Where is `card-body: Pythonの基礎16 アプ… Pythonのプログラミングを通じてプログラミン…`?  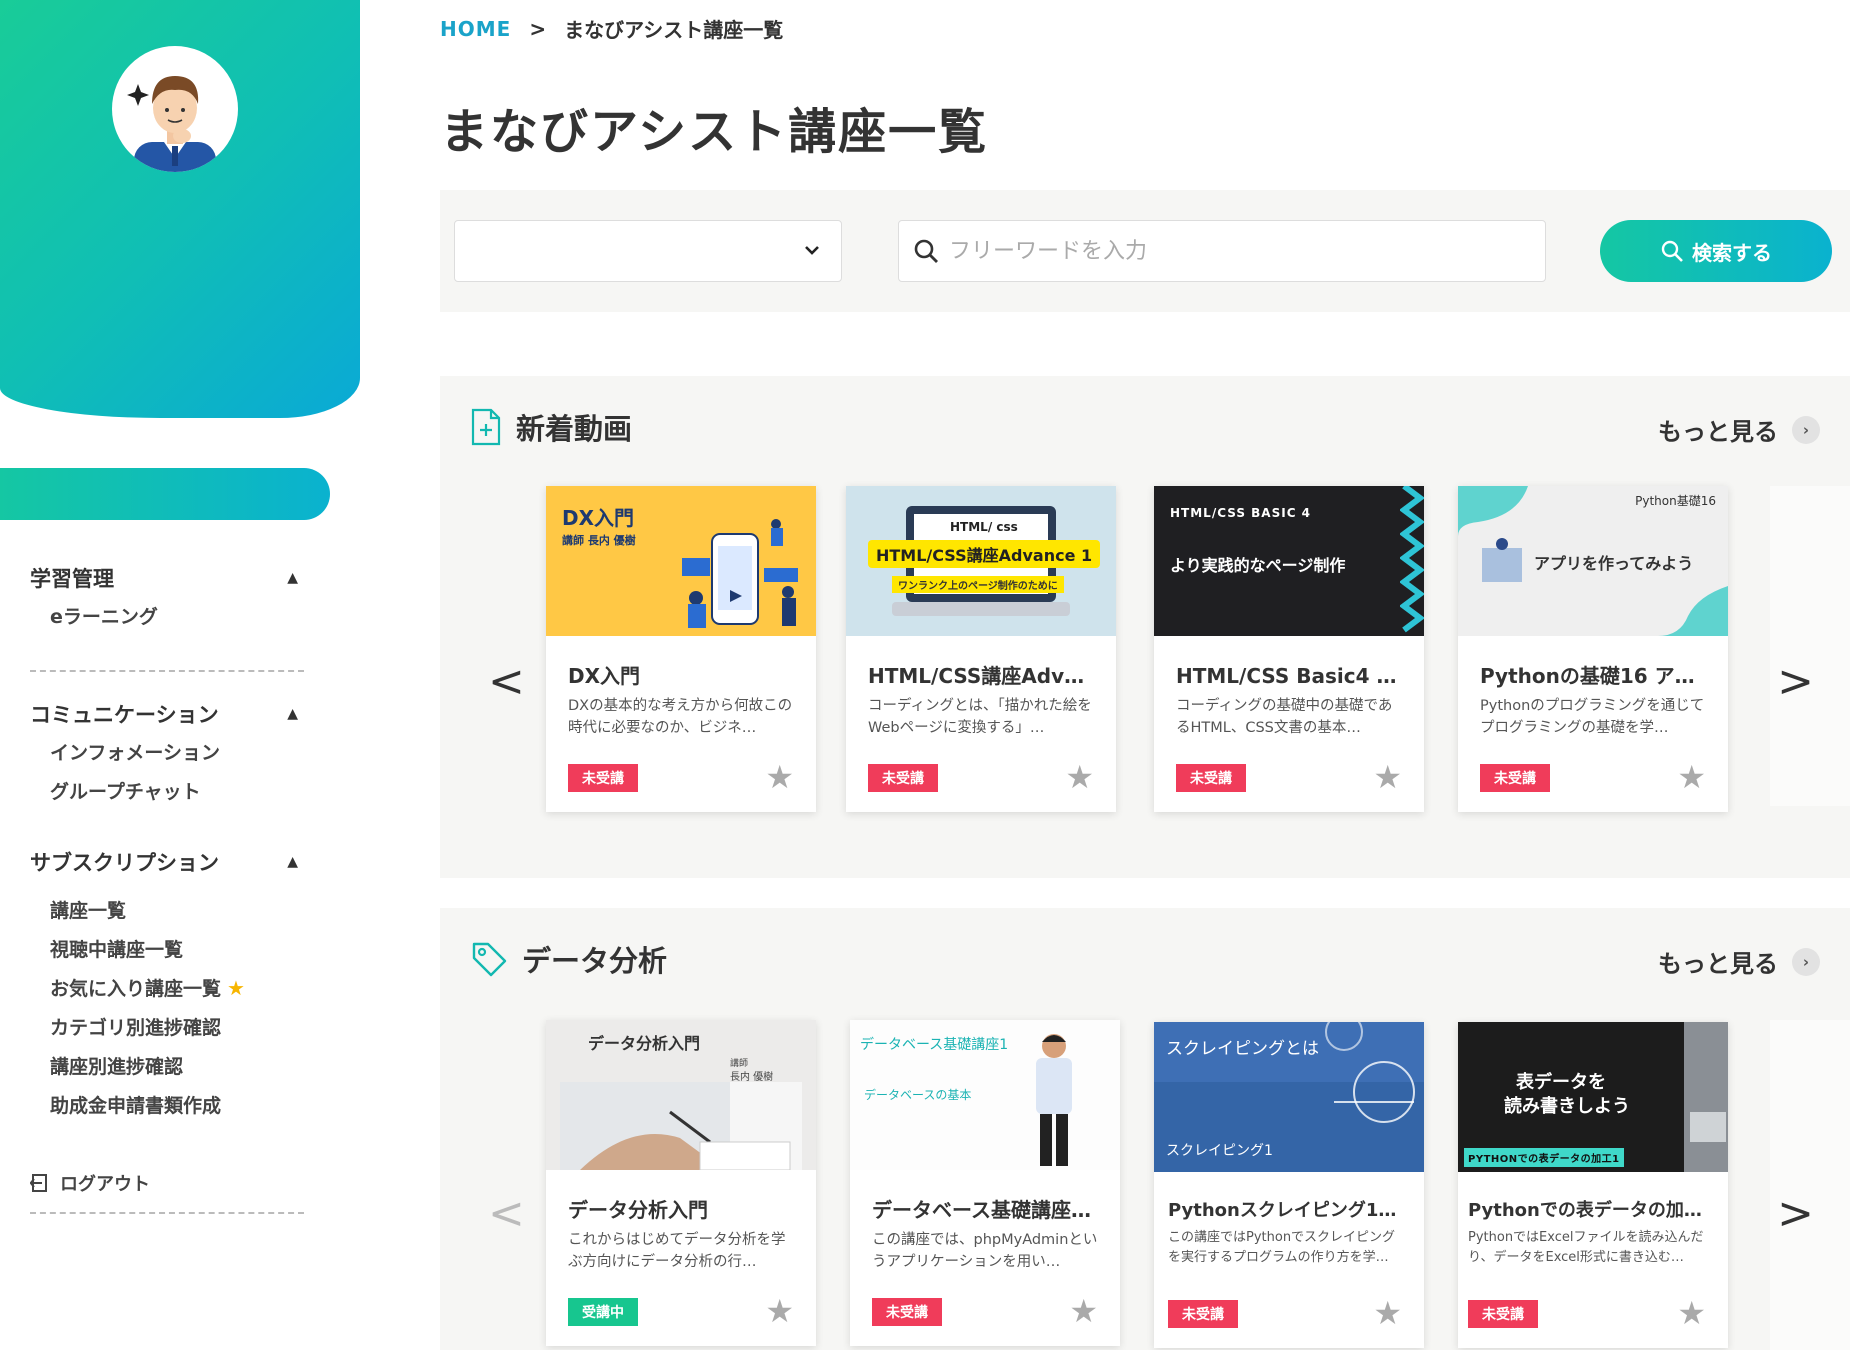 card-body: Pythonの基礎16 アプ… Pythonのプログラミングを通じてプログラミン… is located at coordinates (1593, 724).